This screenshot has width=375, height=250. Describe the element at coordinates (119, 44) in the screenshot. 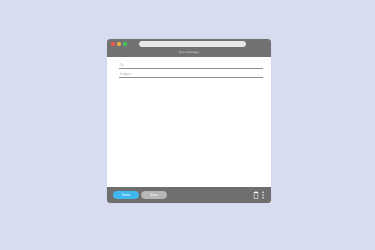

I see `minimize-dot-icon` at that location.